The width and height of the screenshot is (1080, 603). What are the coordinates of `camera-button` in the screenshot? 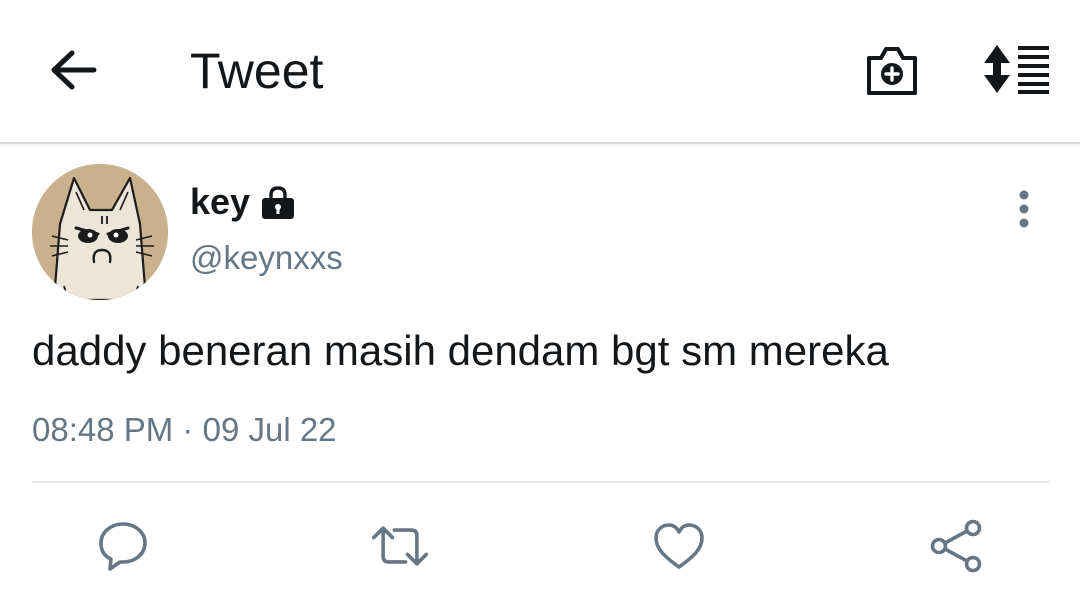 It's located at (892, 71).